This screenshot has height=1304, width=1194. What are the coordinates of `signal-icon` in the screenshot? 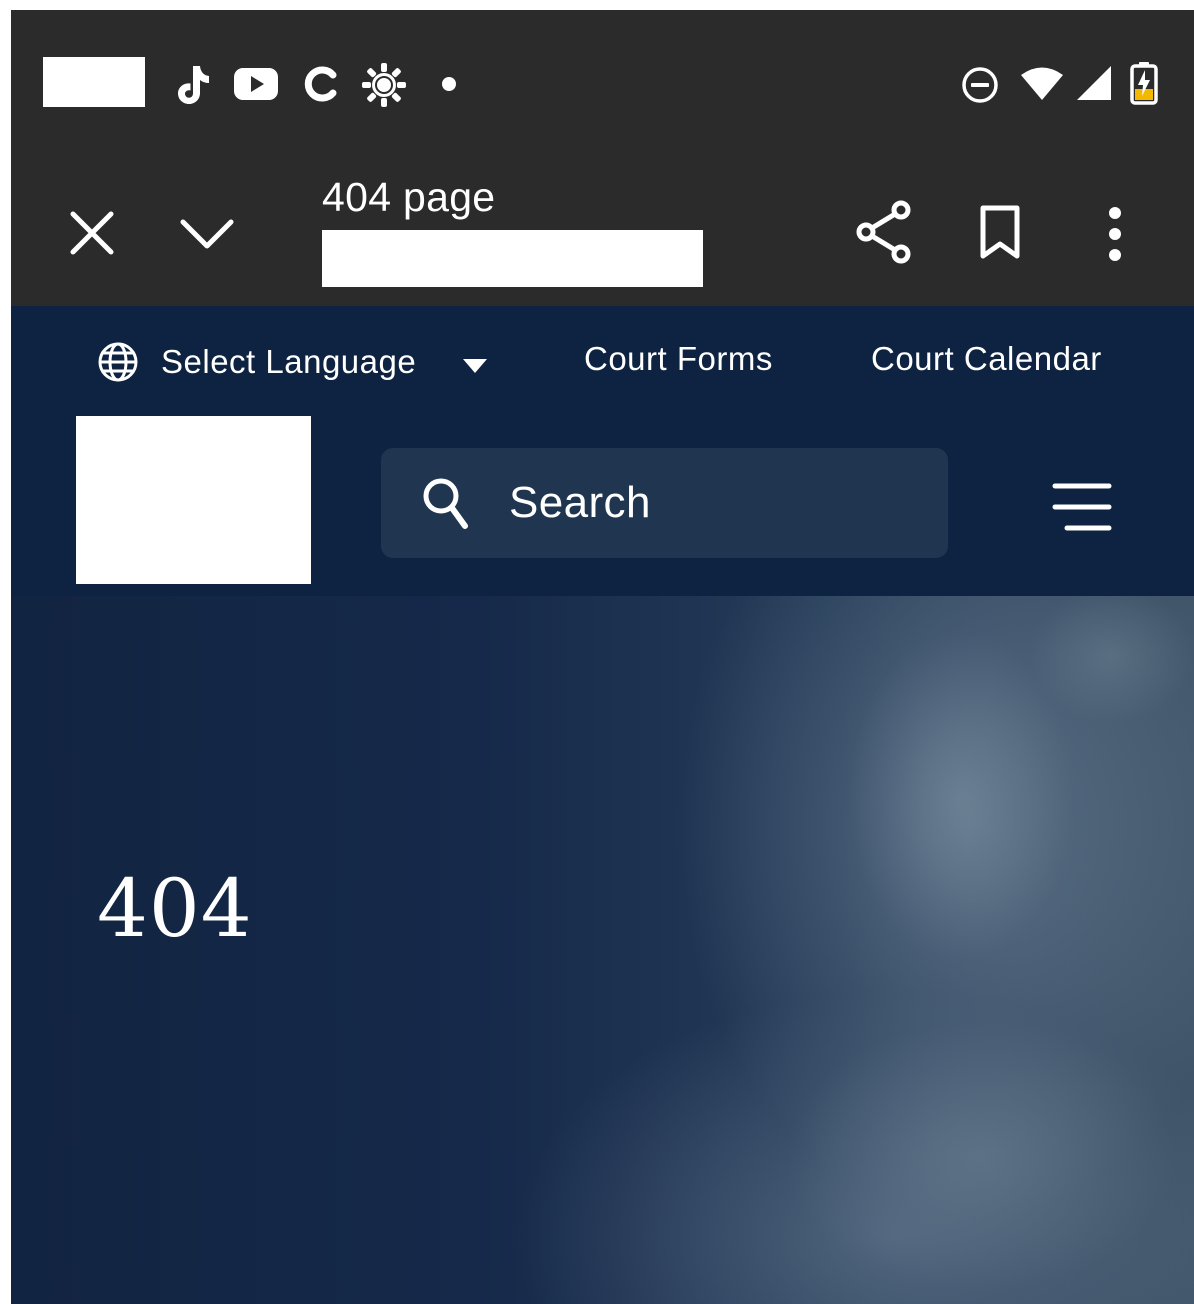 It's located at (1094, 83).